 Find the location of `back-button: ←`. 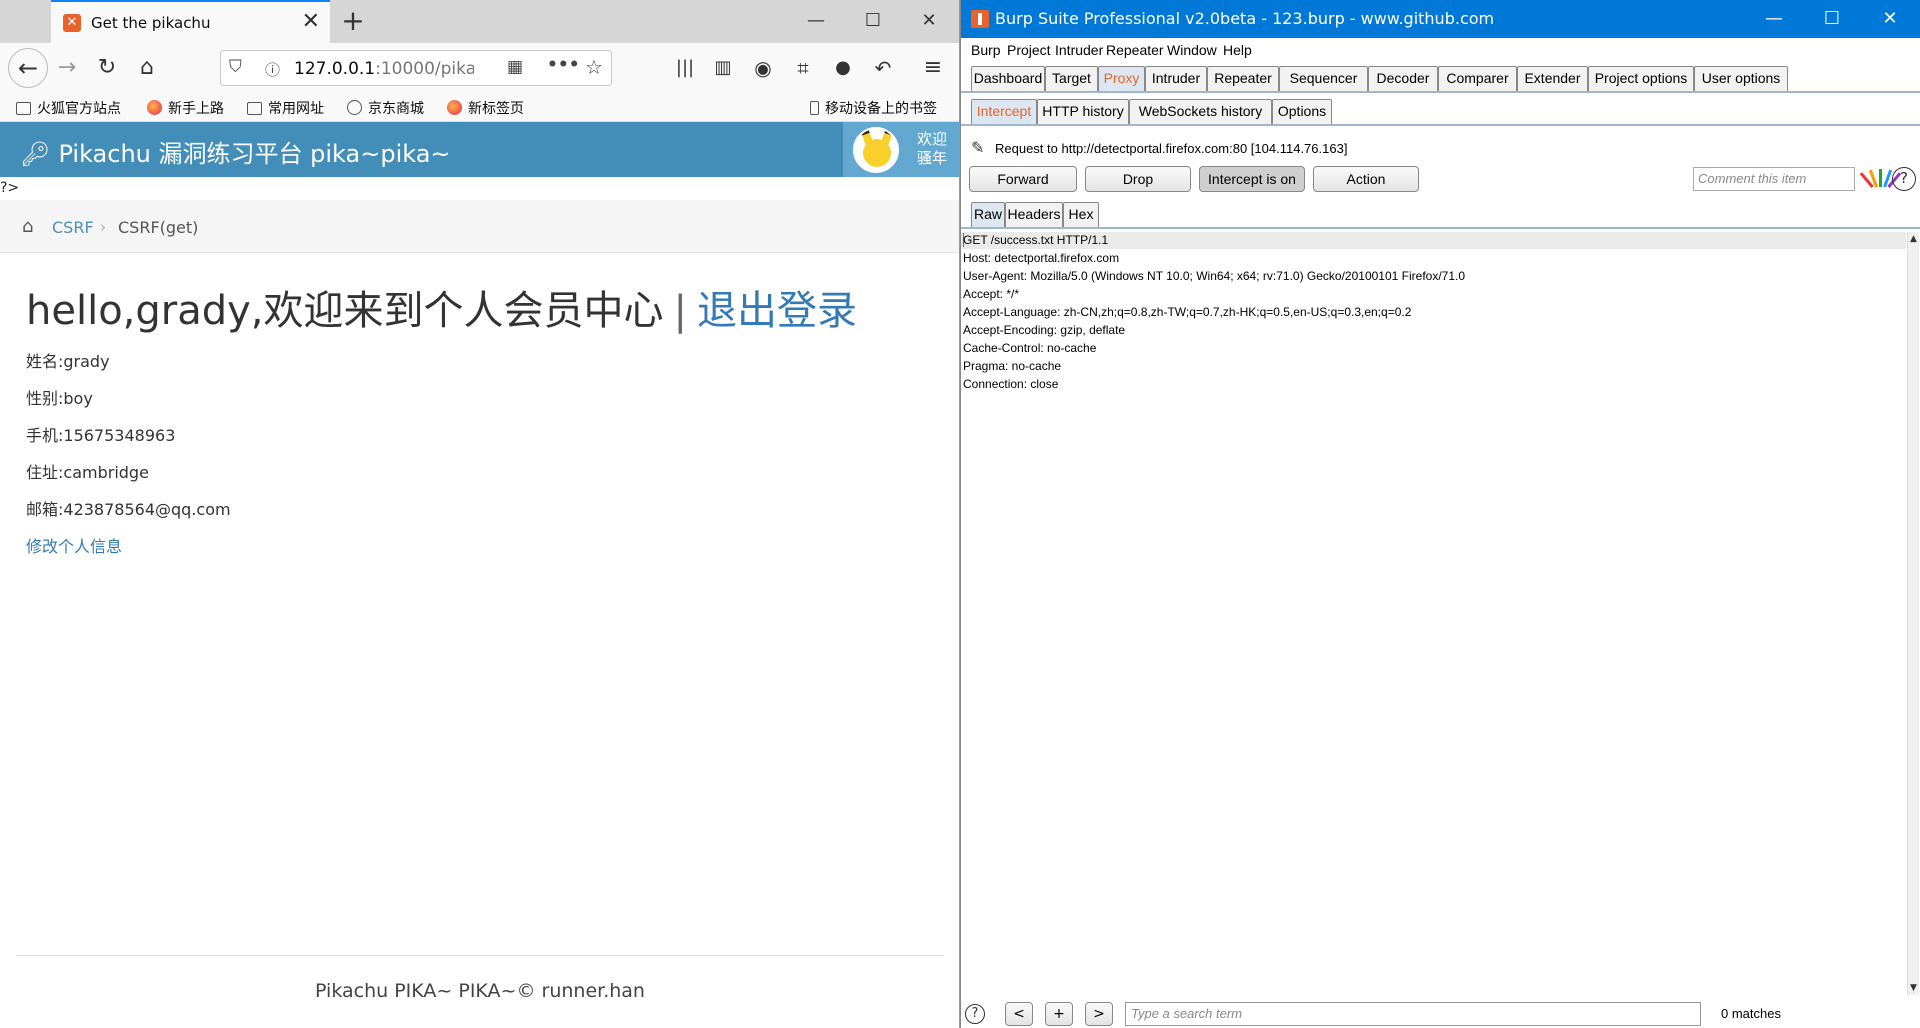

back-button: ← is located at coordinates (28, 68).